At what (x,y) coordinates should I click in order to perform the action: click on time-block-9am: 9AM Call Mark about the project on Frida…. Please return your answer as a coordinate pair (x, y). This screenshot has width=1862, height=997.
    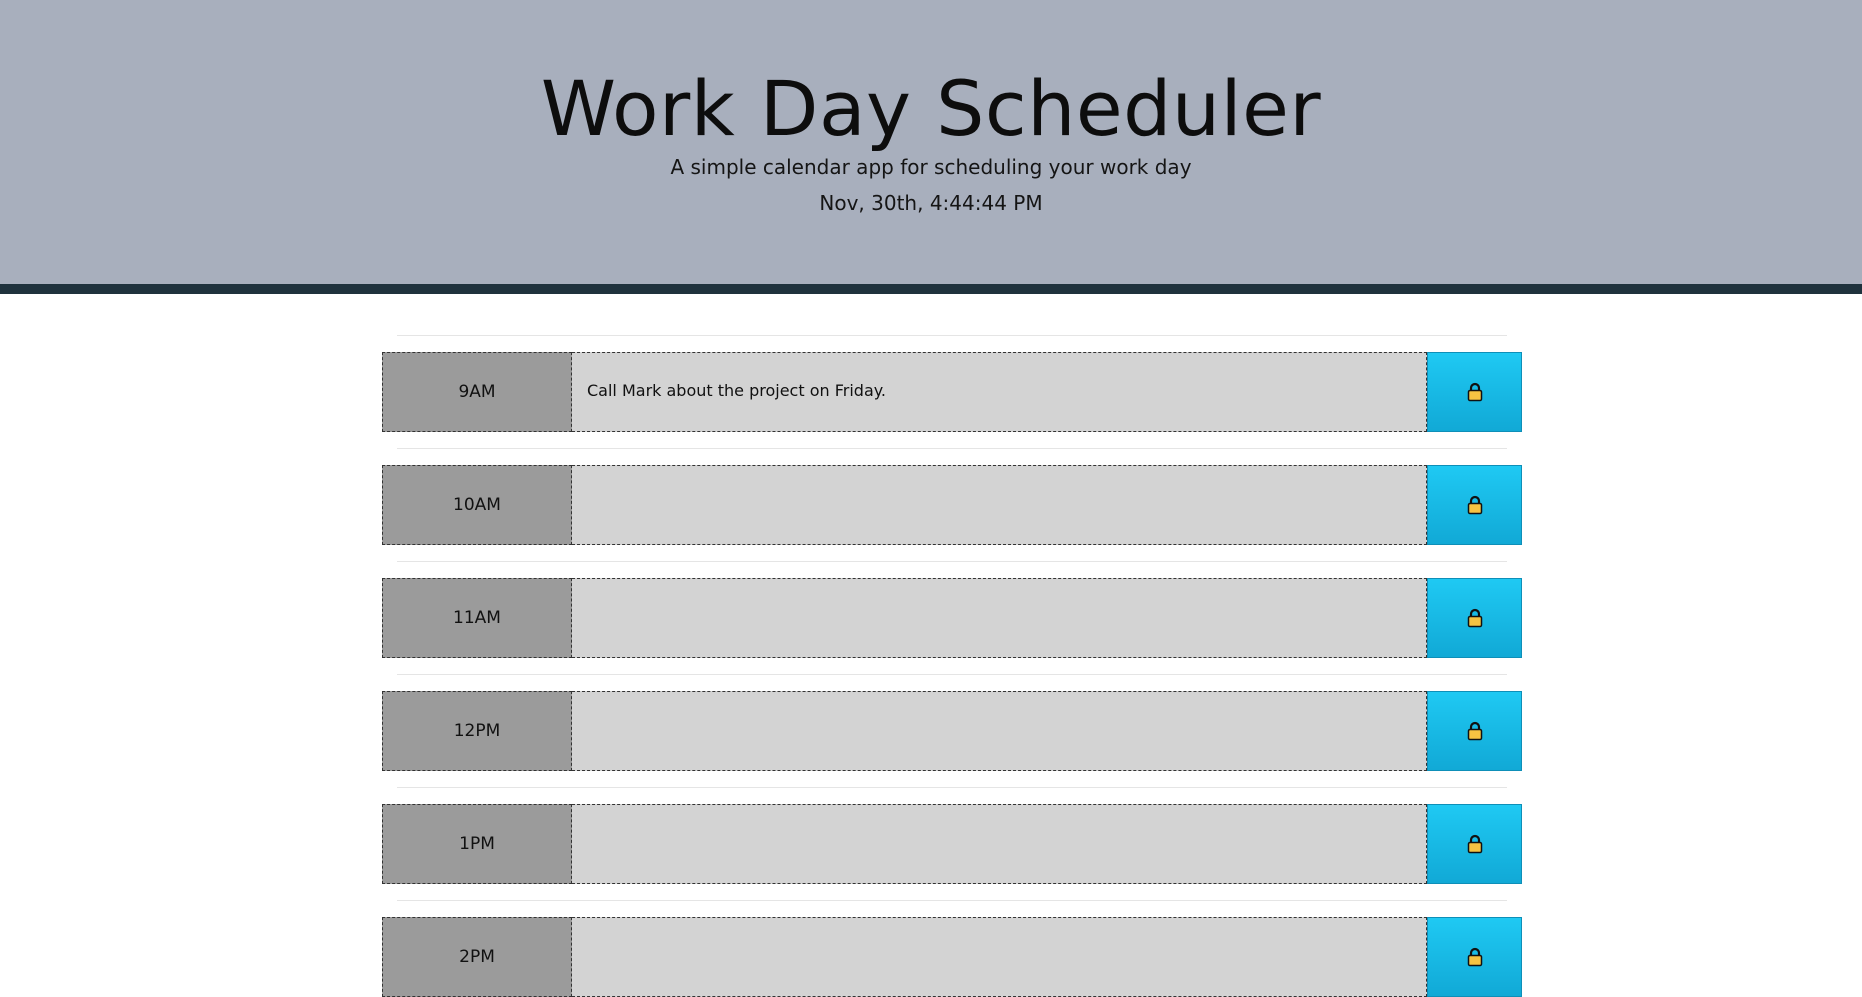
    Looking at the image, I should click on (952, 392).